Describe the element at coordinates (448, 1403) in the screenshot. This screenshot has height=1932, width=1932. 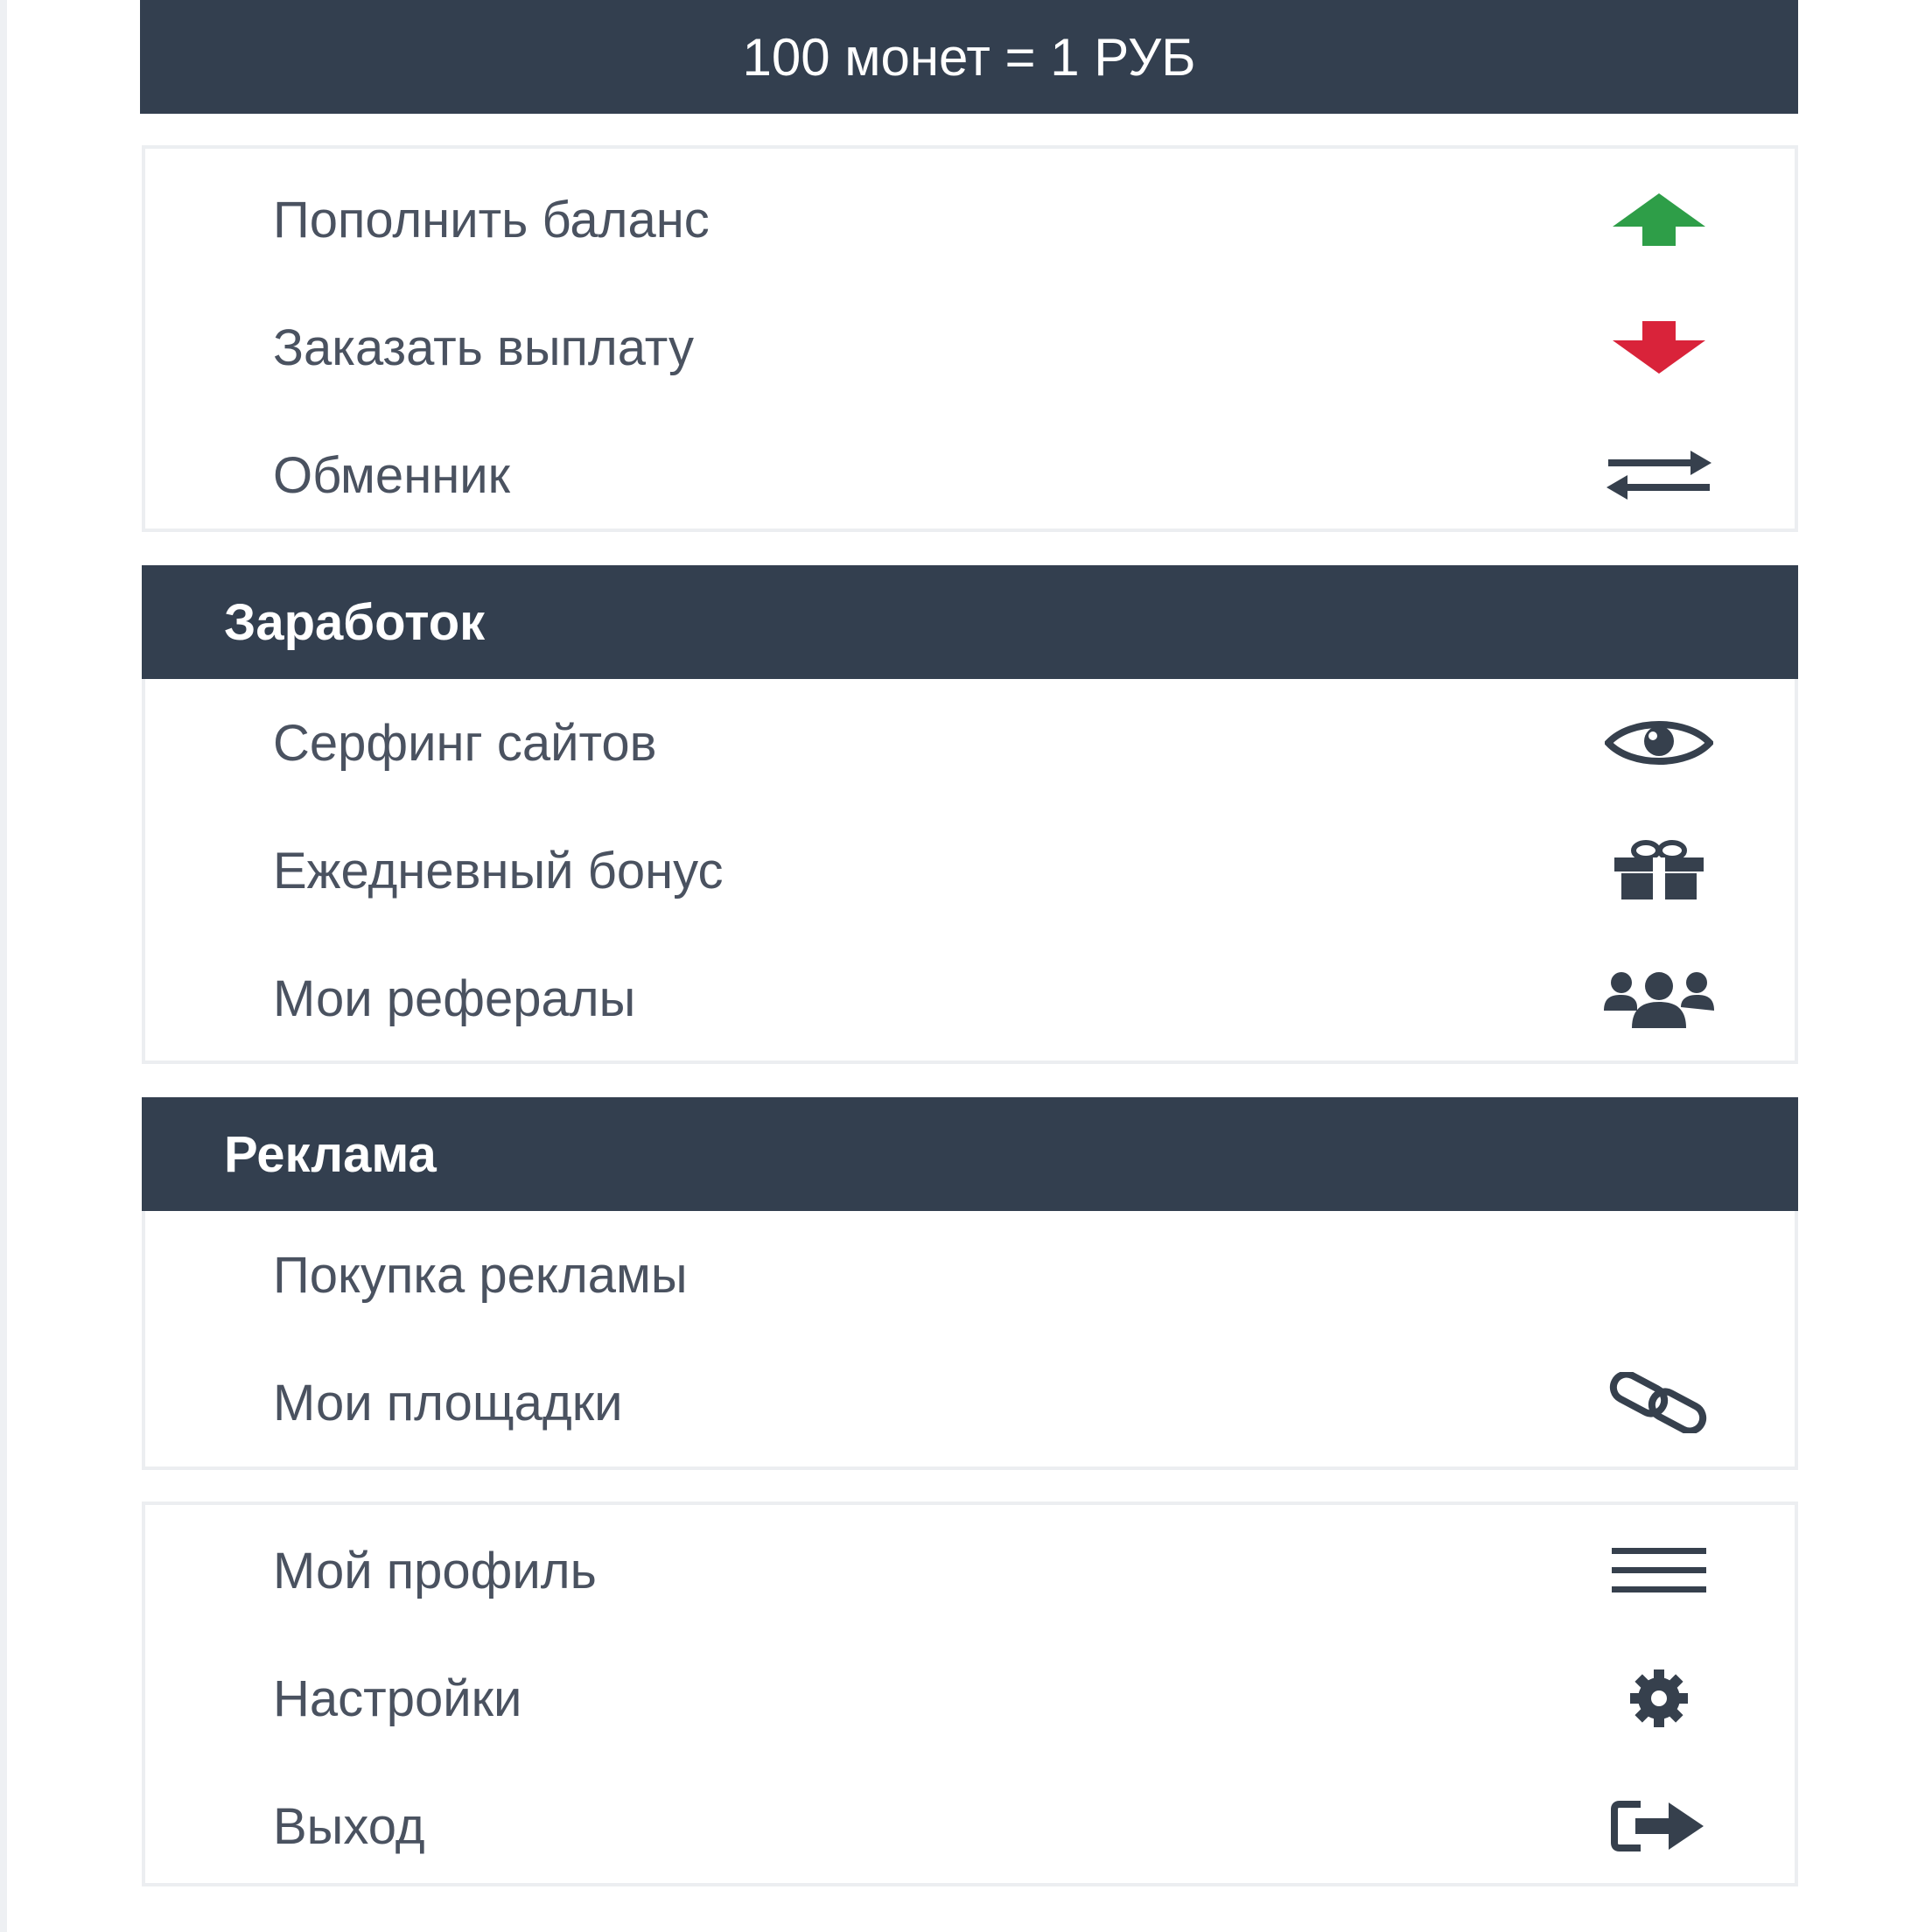
I see `menu-item-label: Мои площадки` at that location.